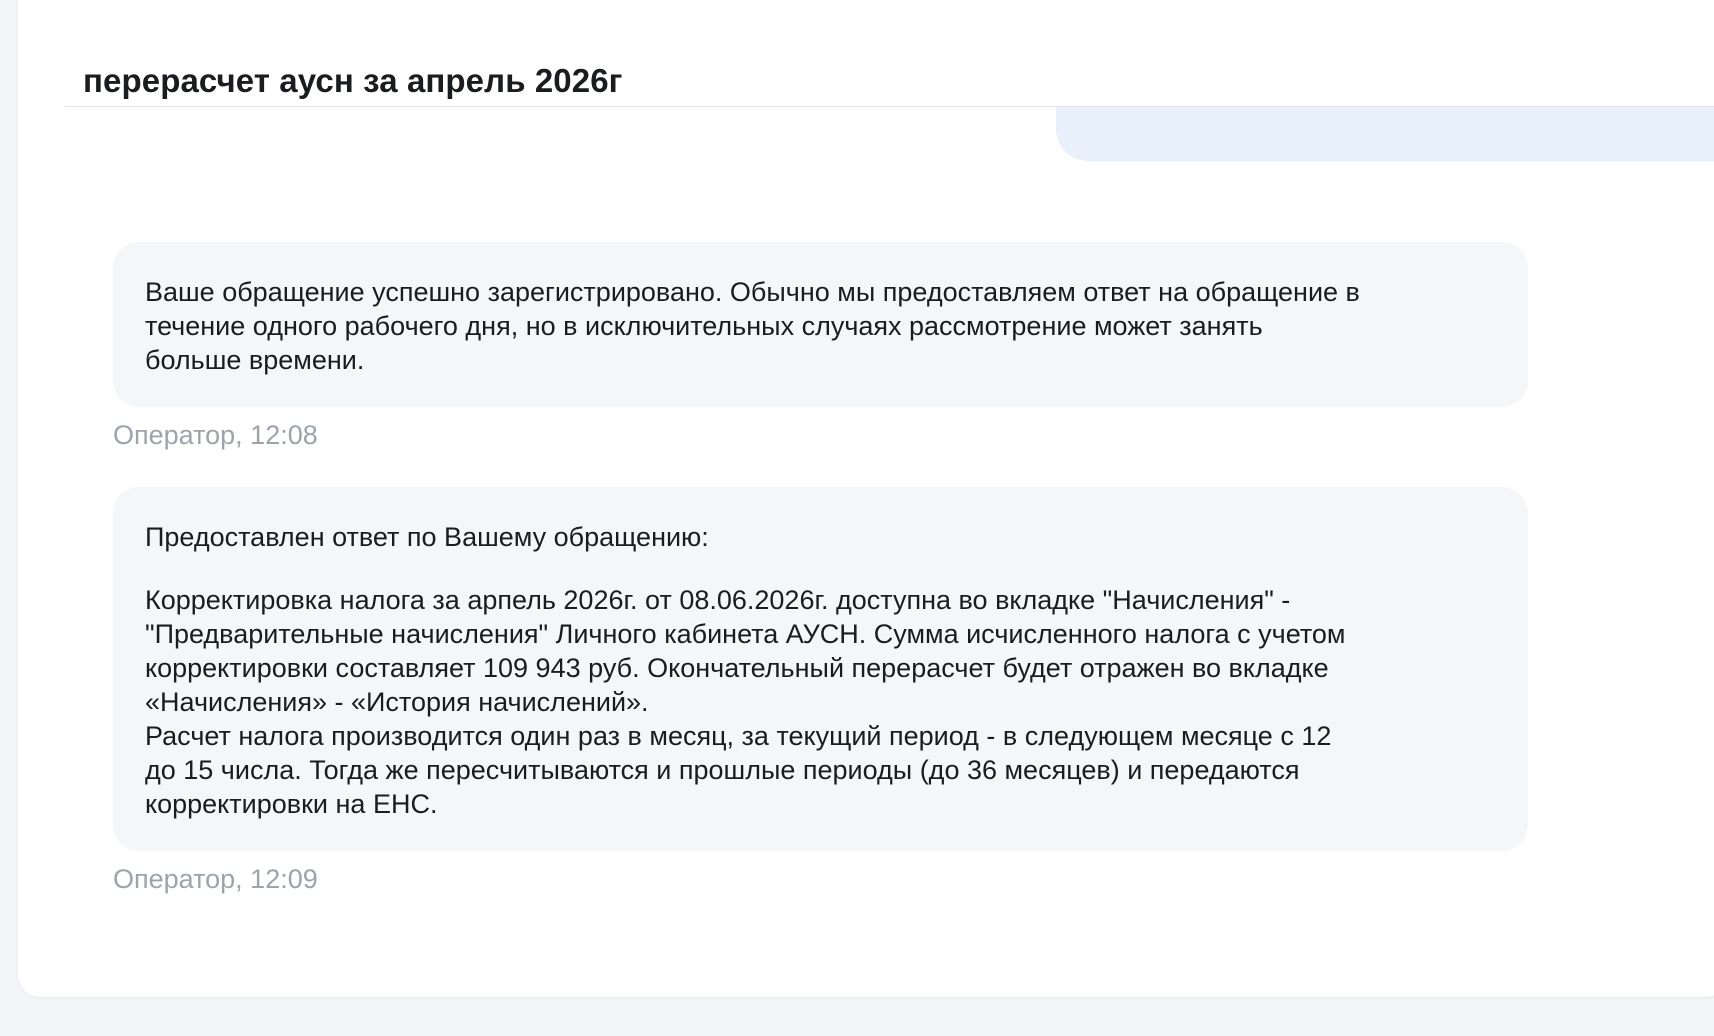  I want to click on ticket-title: перерасчет аусн за апрель 2026г, so click(353, 80).